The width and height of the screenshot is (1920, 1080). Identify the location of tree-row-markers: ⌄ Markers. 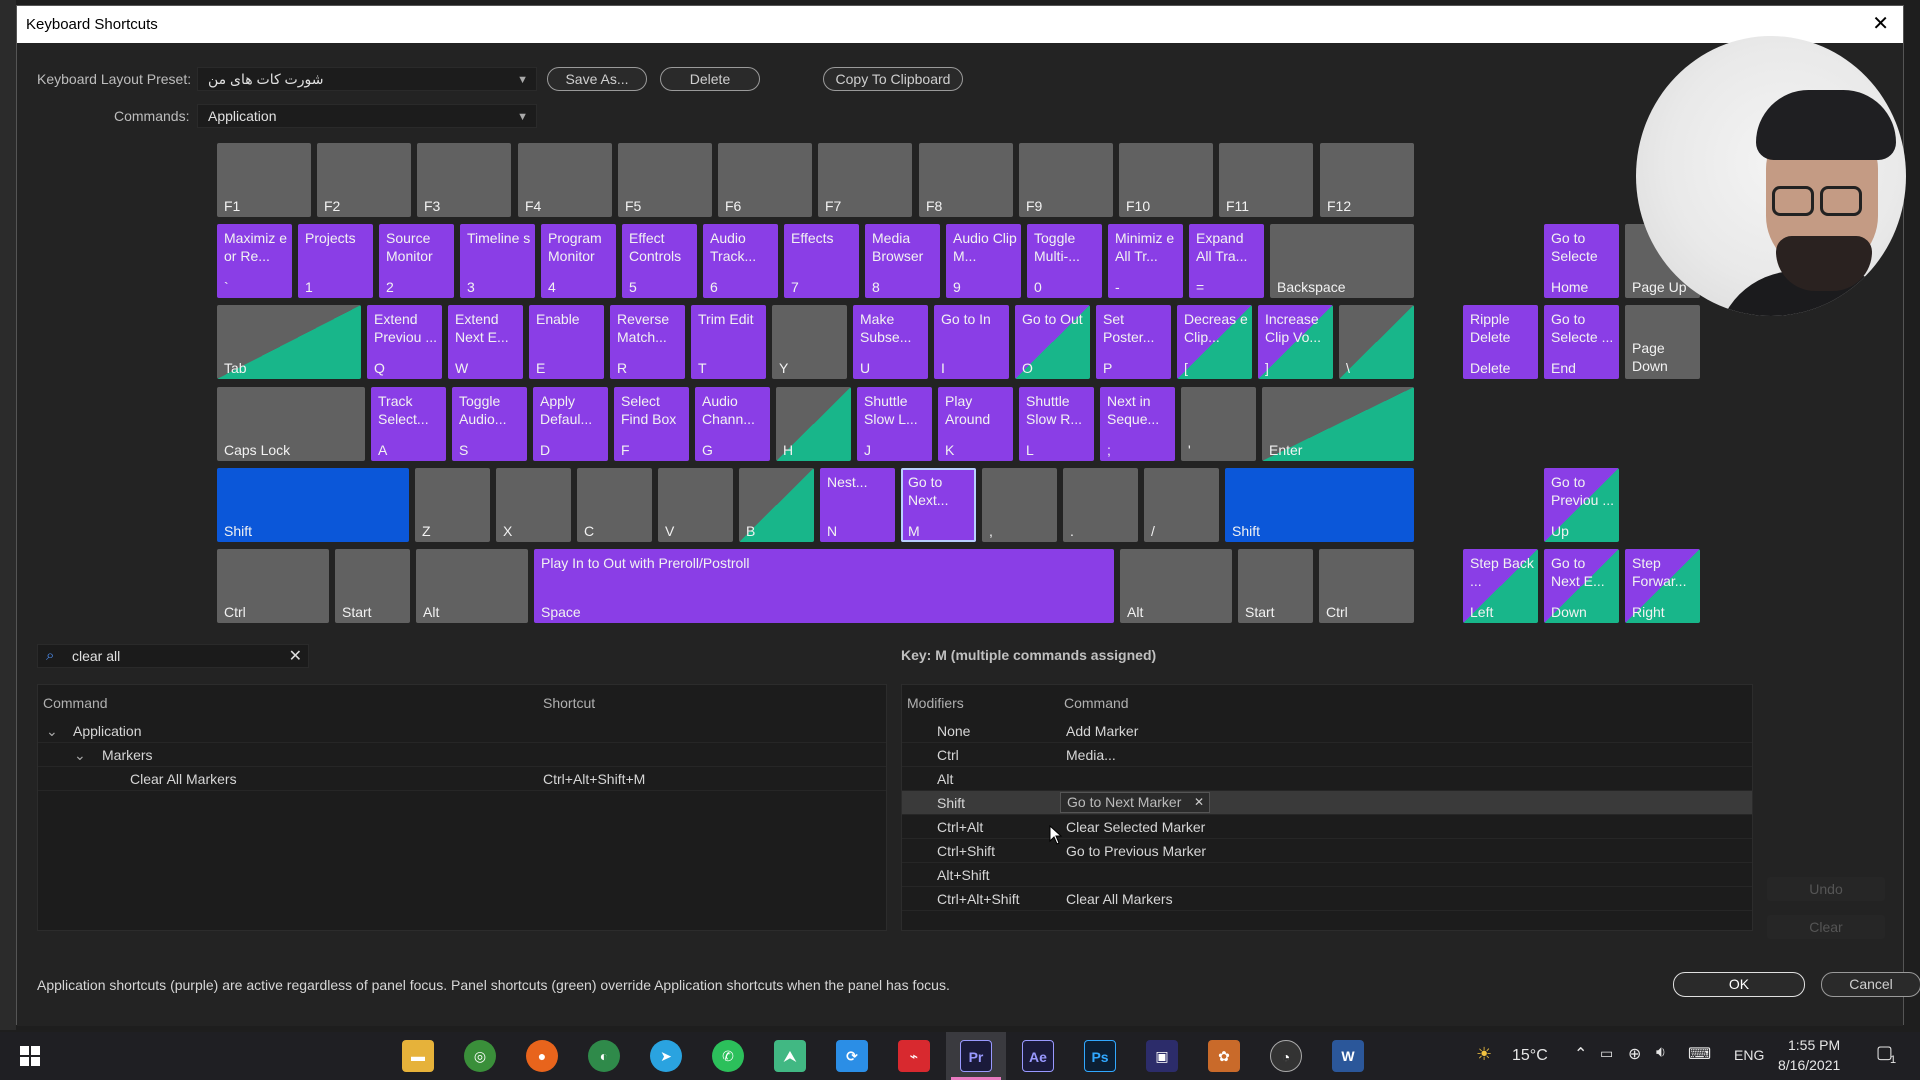
(462, 755).